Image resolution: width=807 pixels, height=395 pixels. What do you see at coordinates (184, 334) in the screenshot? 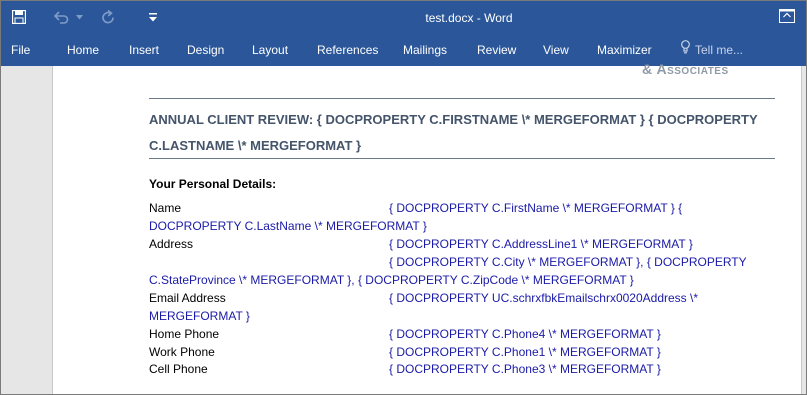
I see `home-phone-label: Home Phone` at bounding box center [184, 334].